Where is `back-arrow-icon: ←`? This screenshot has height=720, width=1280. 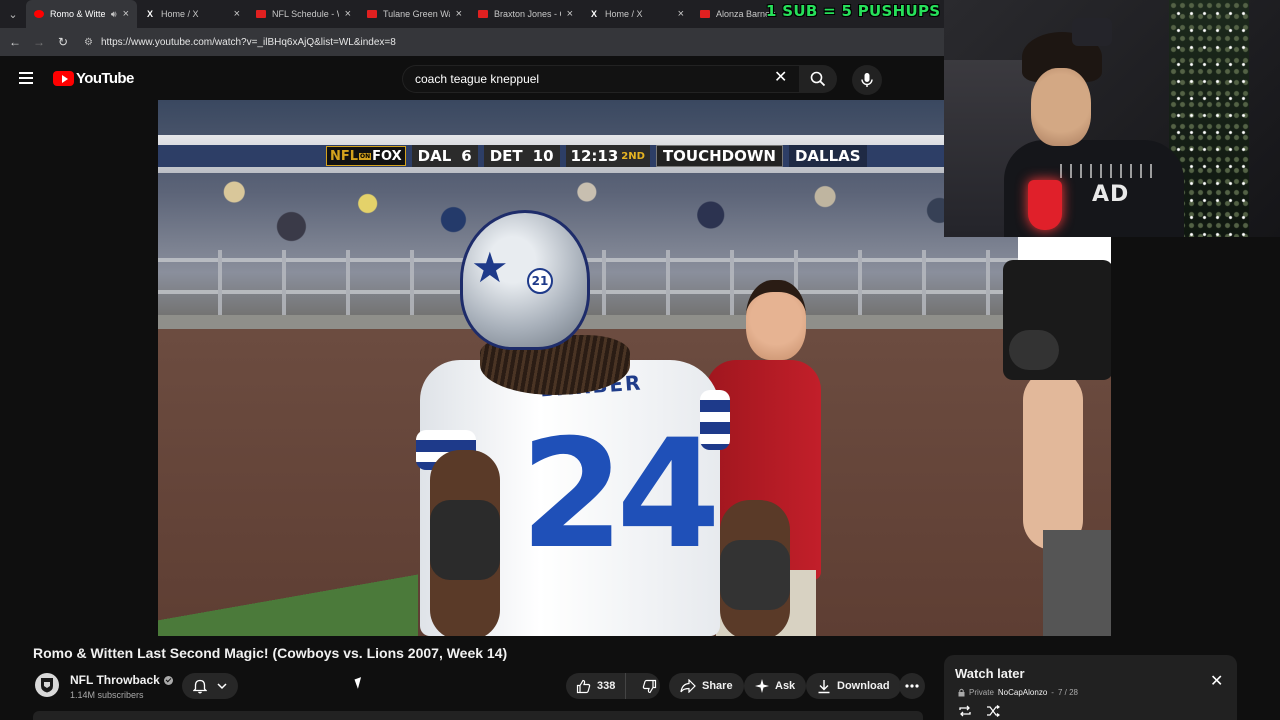
back-arrow-icon: ← is located at coordinates (15, 42).